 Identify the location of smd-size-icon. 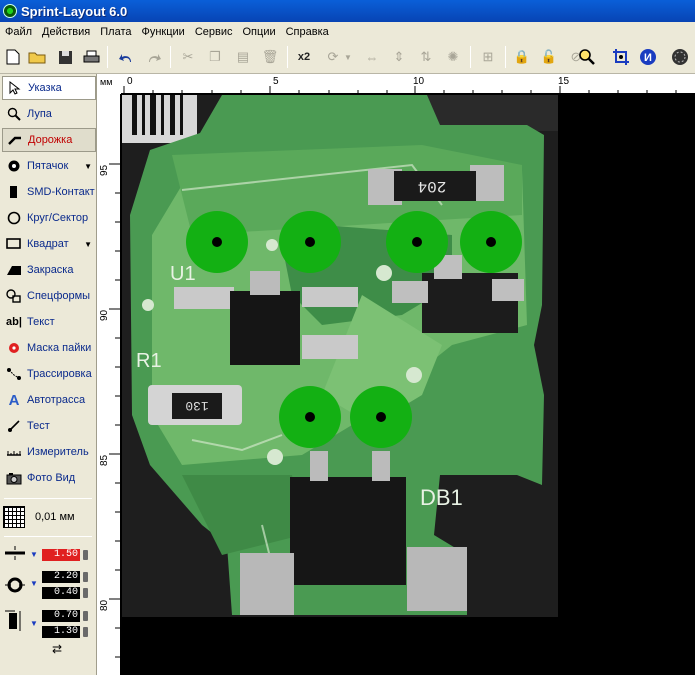
(16, 623).